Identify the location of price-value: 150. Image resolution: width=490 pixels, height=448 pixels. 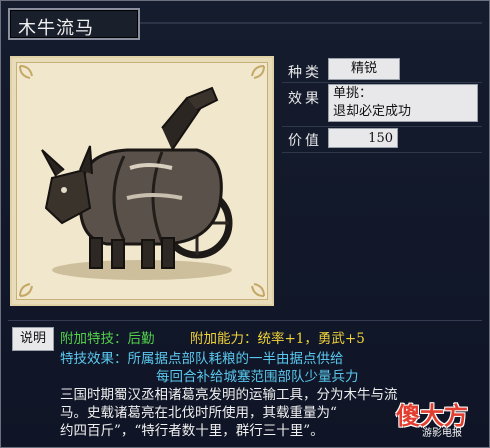
(363, 138).